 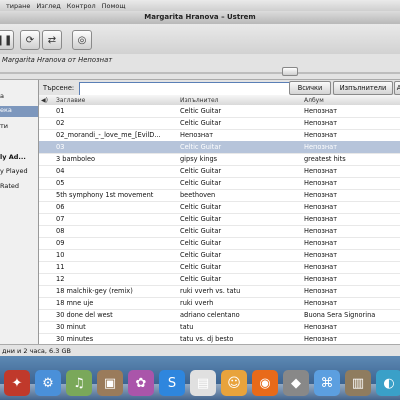 What do you see at coordinates (105, 195) in the screenshot?
I see `track-title: 5th symphony 1st movement` at bounding box center [105, 195].